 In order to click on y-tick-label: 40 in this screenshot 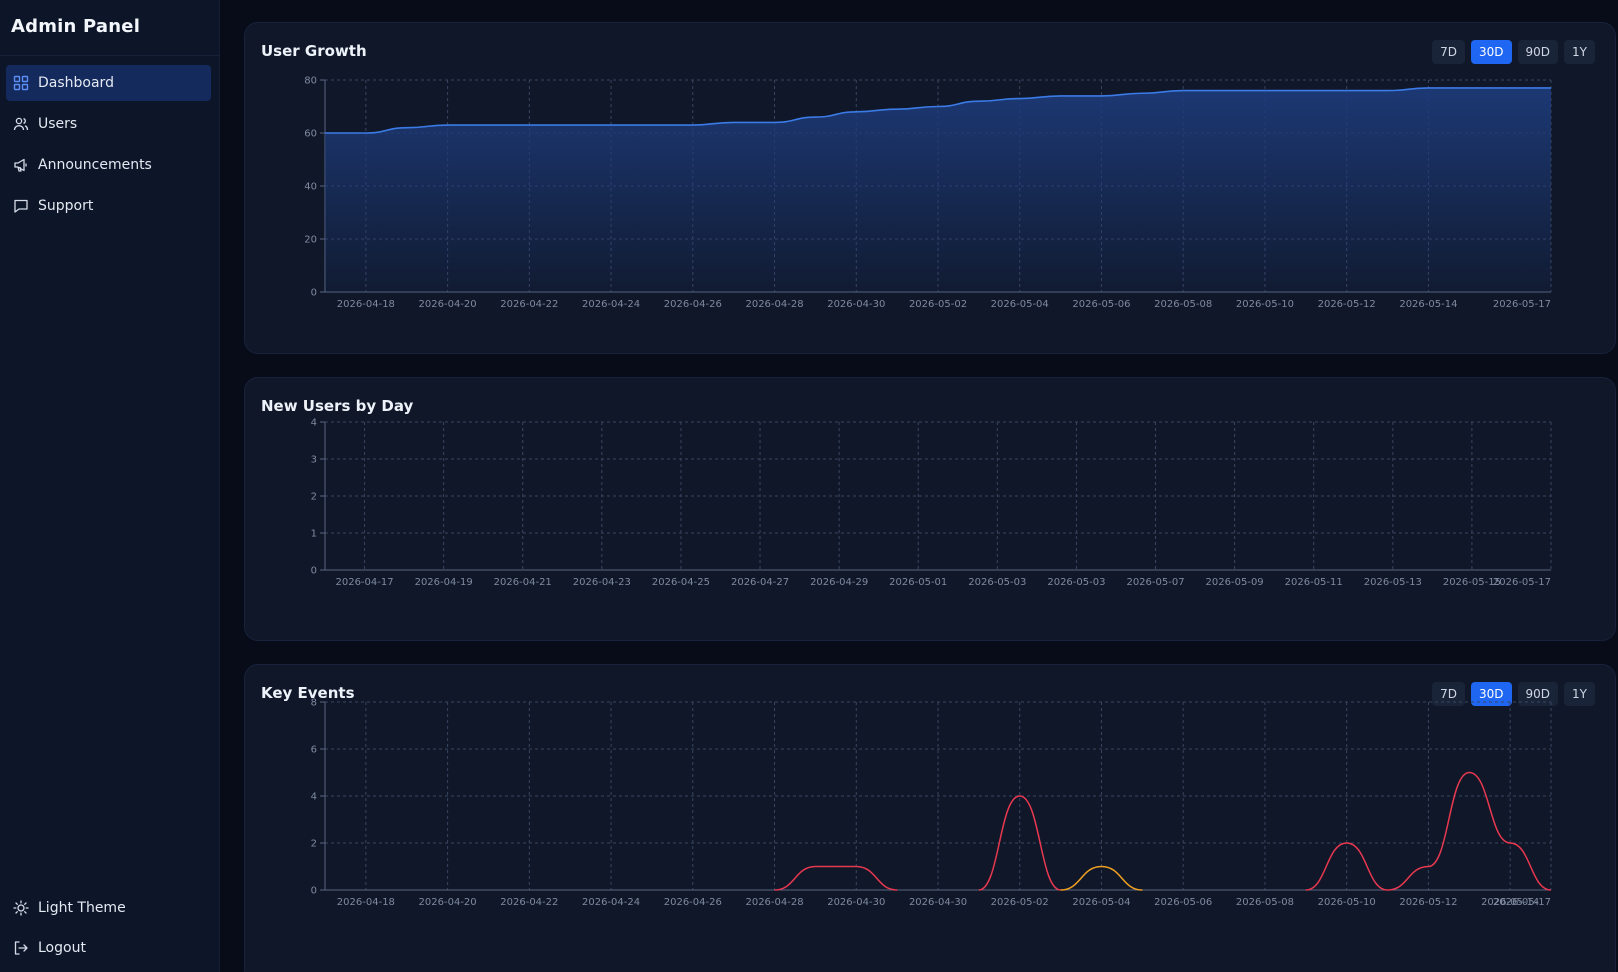, I will do `click(310, 187)`.